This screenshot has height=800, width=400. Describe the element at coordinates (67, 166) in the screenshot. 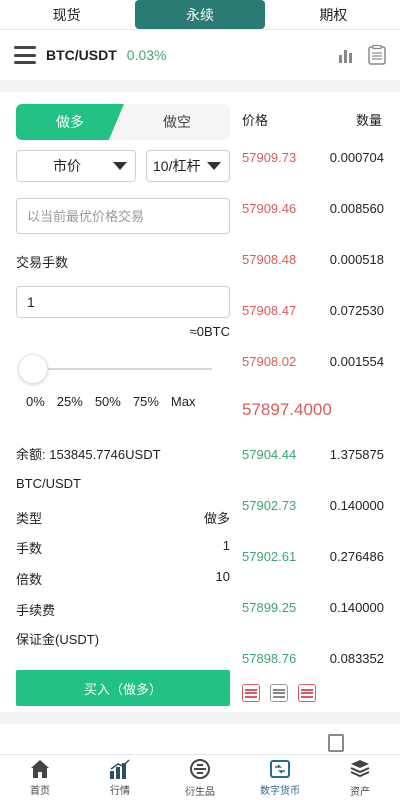

I see `order-type-value: 市价` at that location.